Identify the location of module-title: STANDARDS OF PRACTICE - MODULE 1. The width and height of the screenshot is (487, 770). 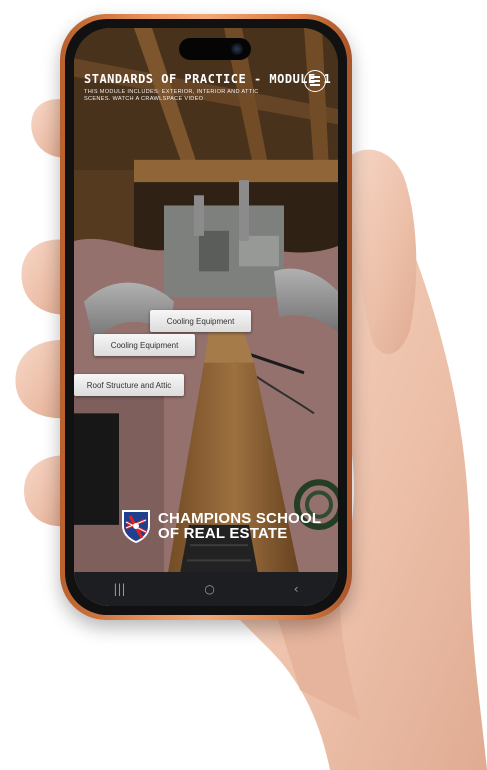
(208, 79).